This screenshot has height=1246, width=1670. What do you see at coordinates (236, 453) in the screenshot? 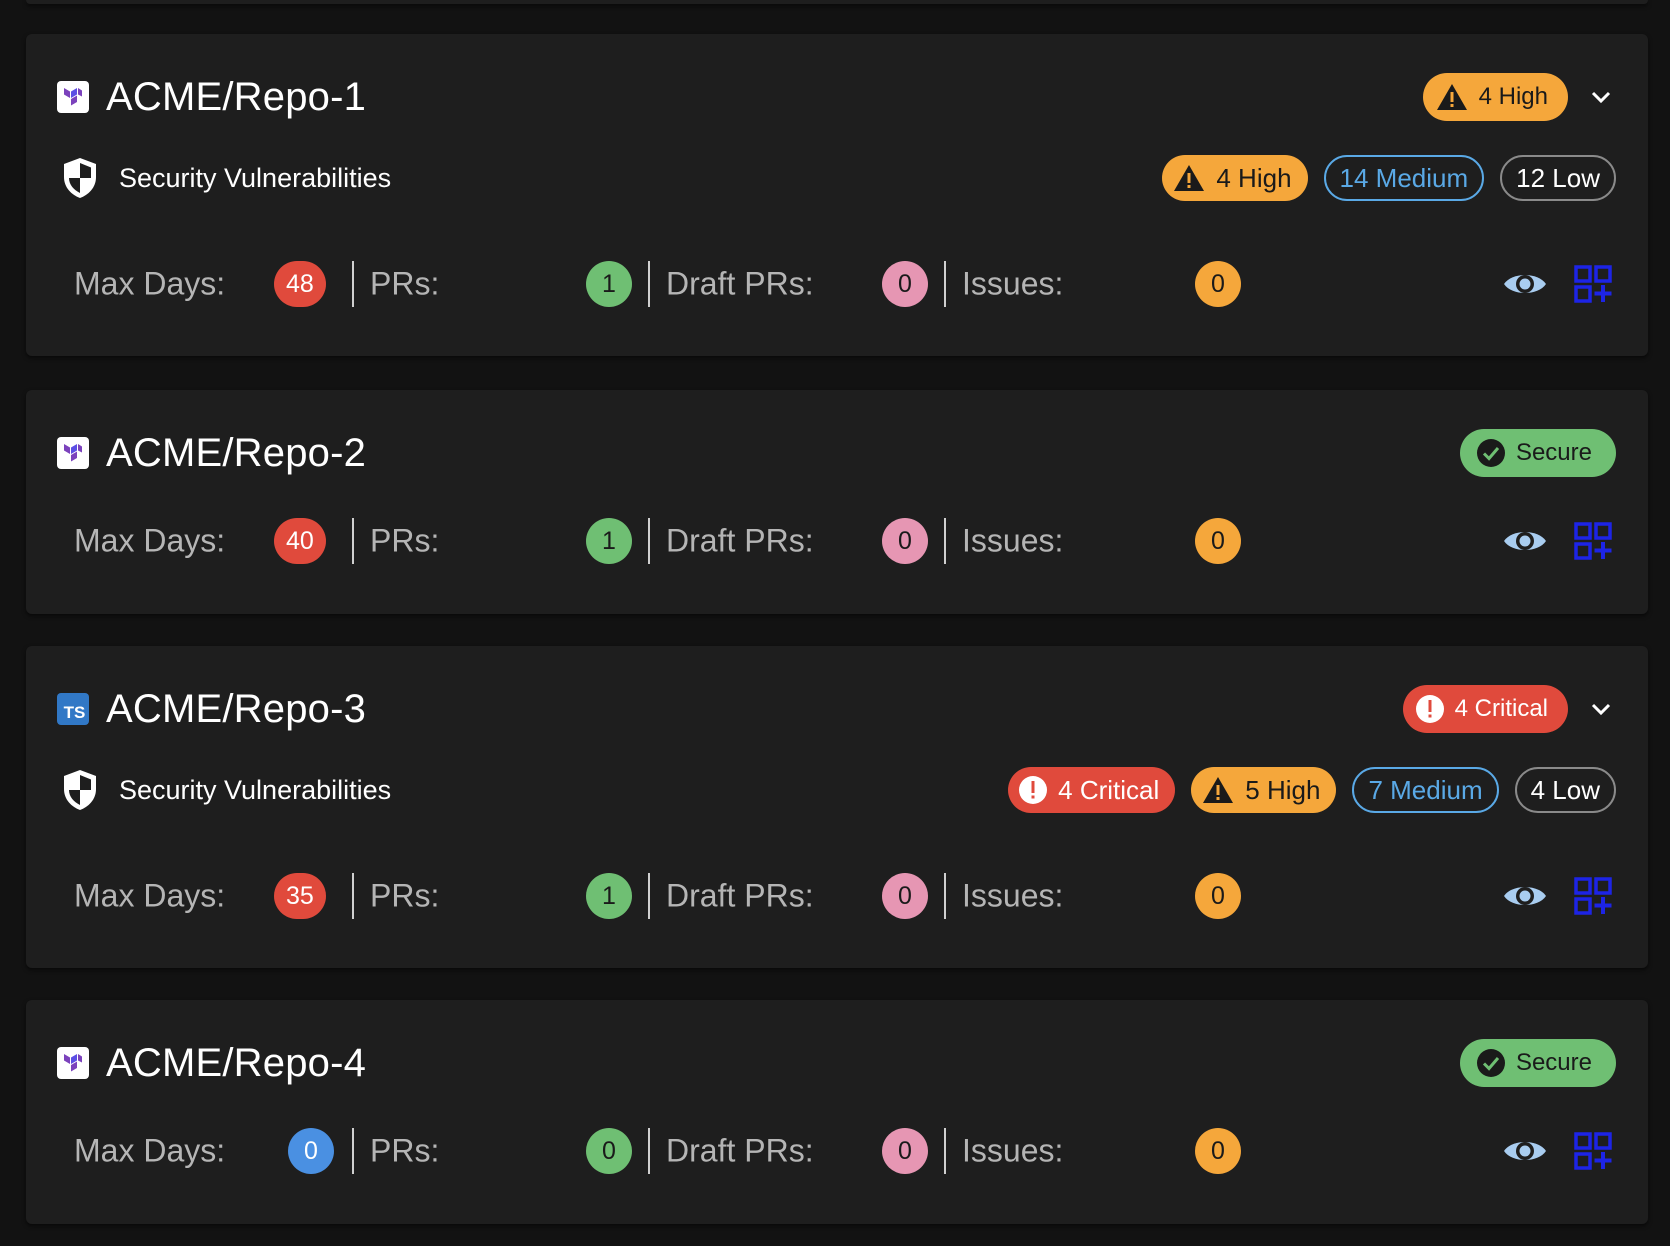
I see `repo-name: ACME/Repo-2` at bounding box center [236, 453].